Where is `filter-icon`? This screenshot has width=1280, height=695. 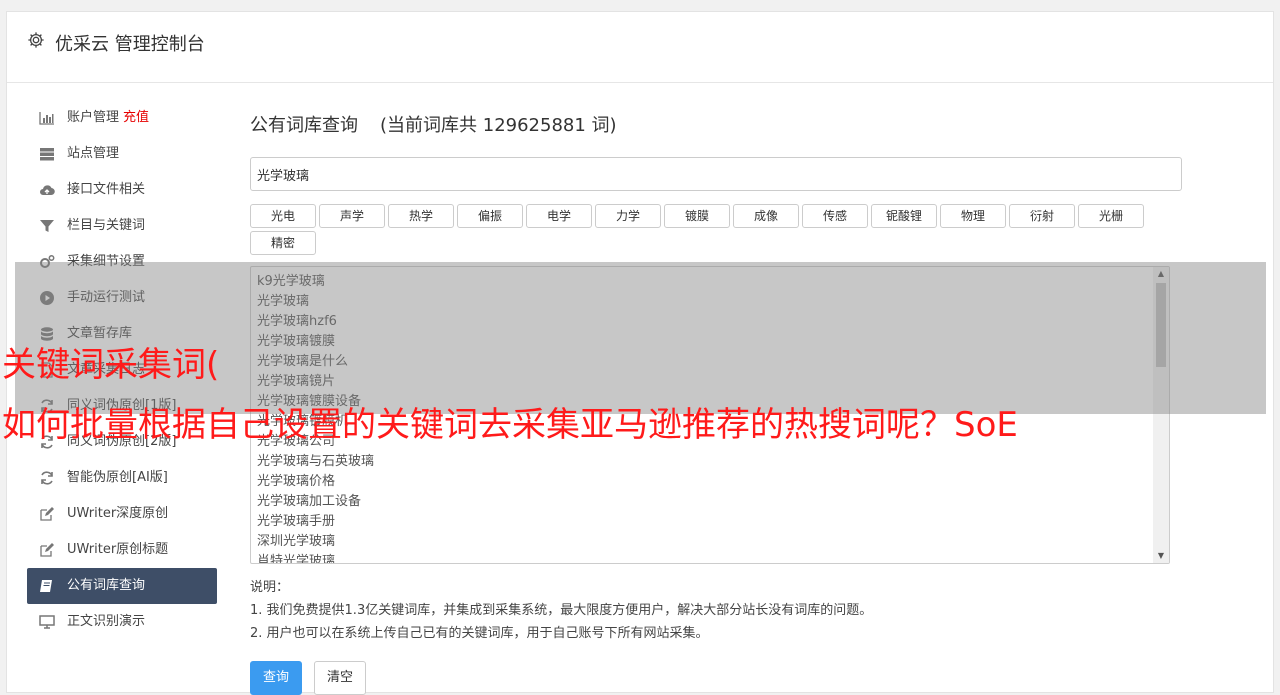
filter-icon is located at coordinates (47, 226).